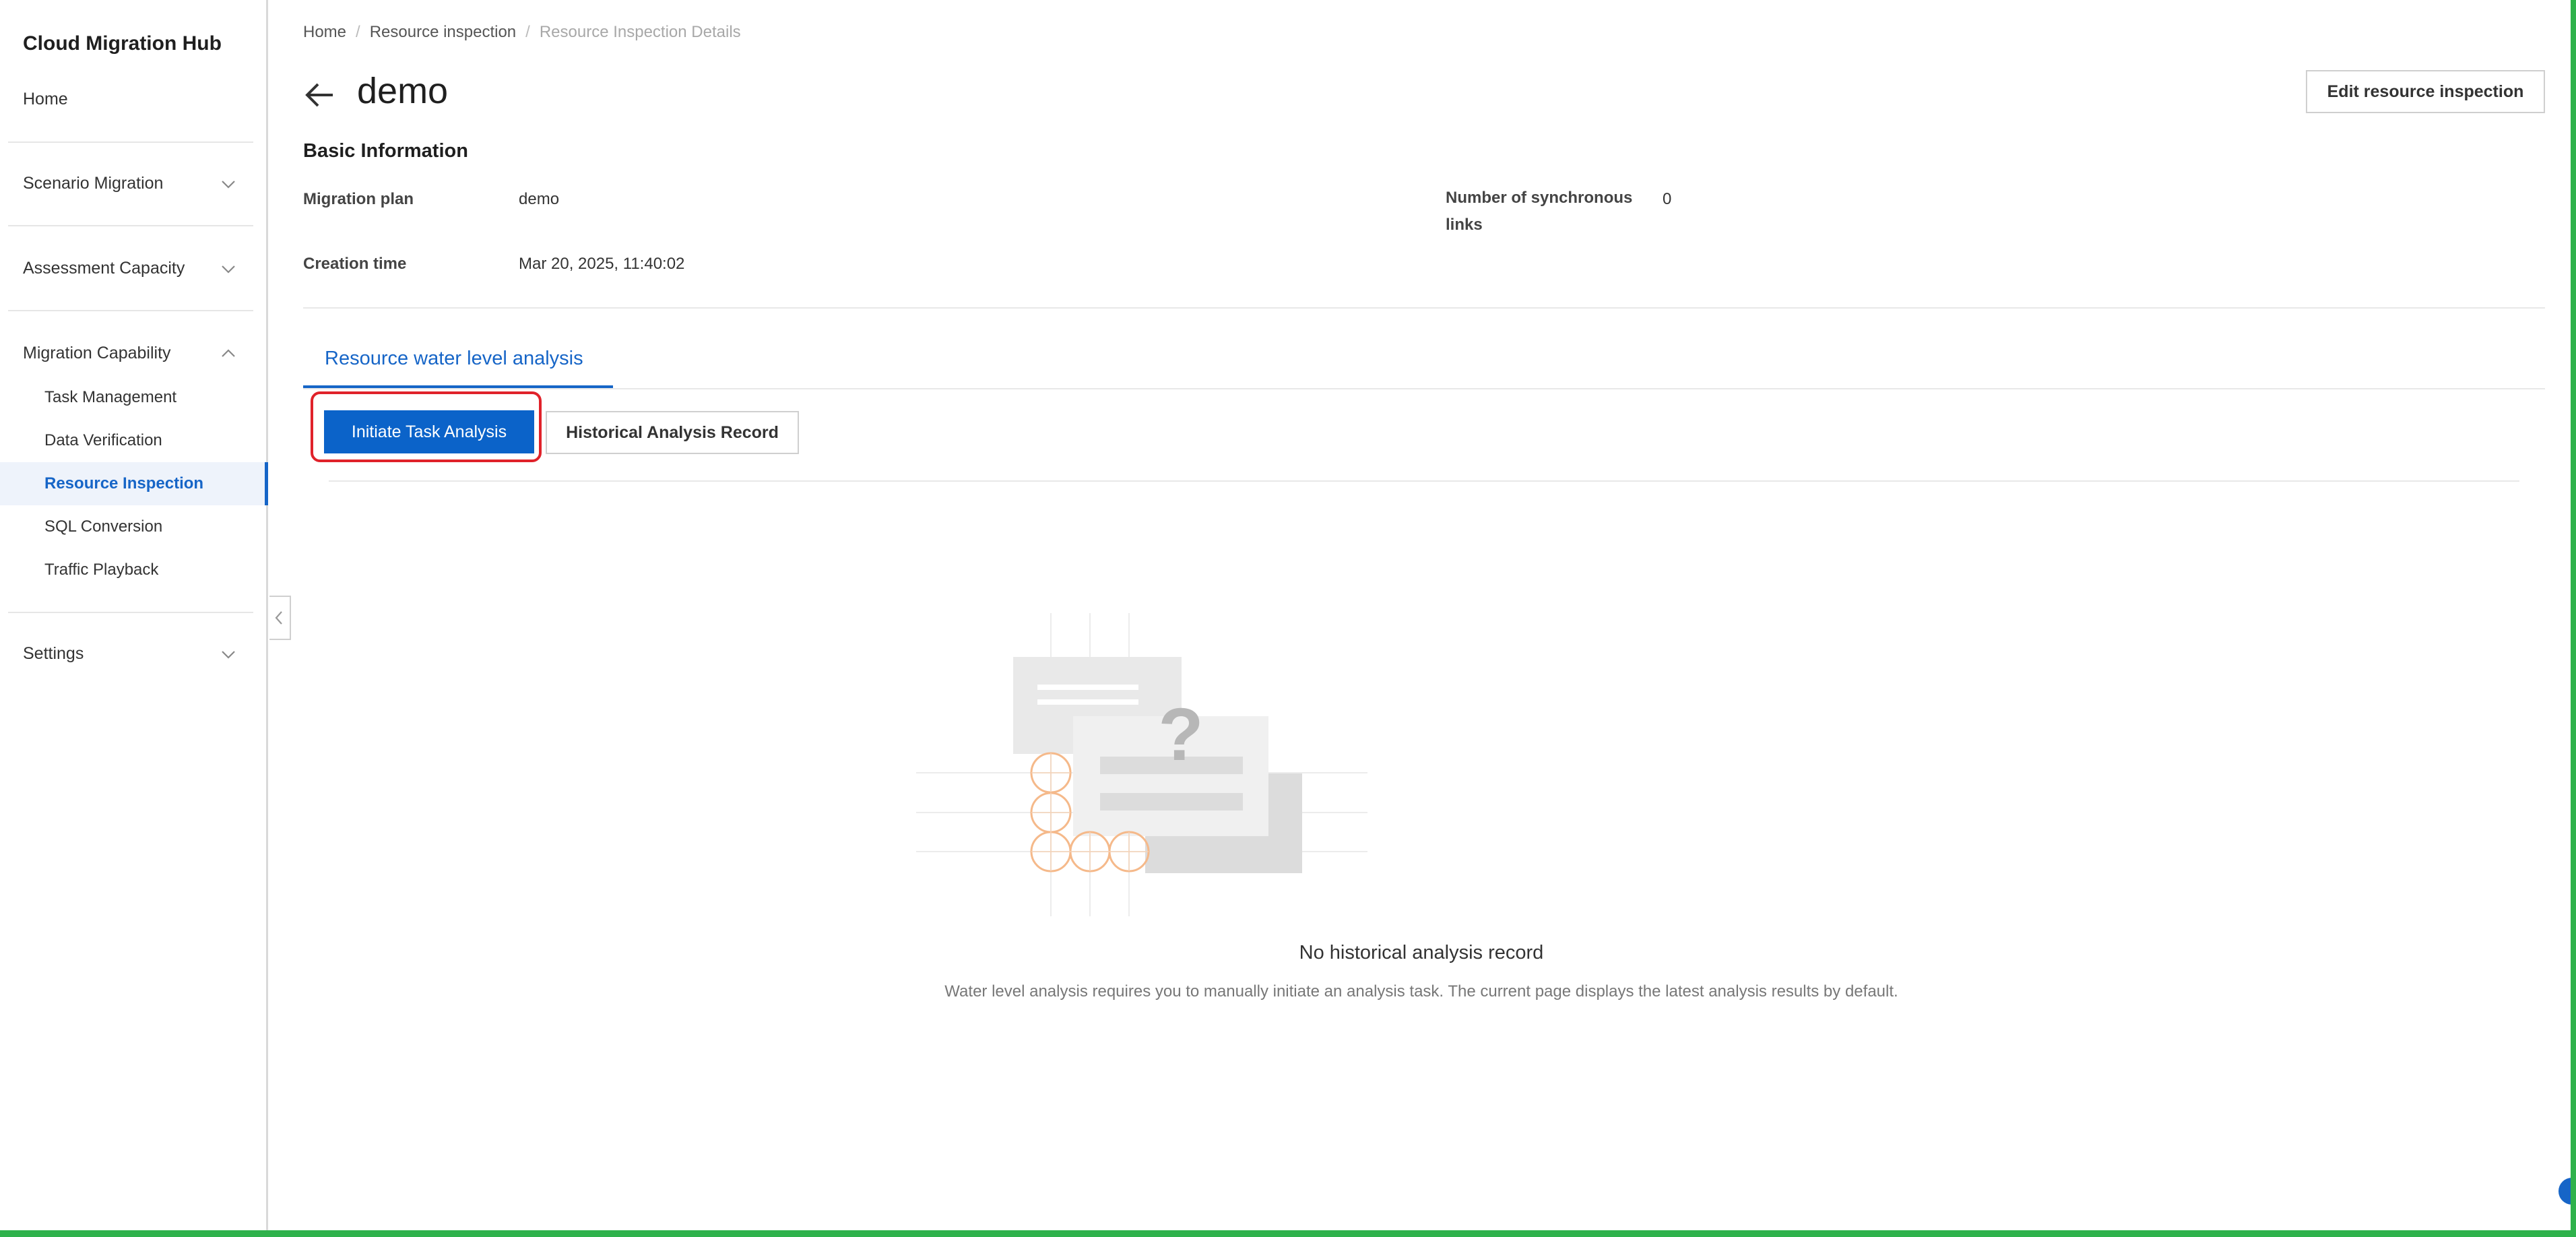  Describe the element at coordinates (359, 199) in the screenshot. I see `migration-plan-label: Migration plan` at that location.